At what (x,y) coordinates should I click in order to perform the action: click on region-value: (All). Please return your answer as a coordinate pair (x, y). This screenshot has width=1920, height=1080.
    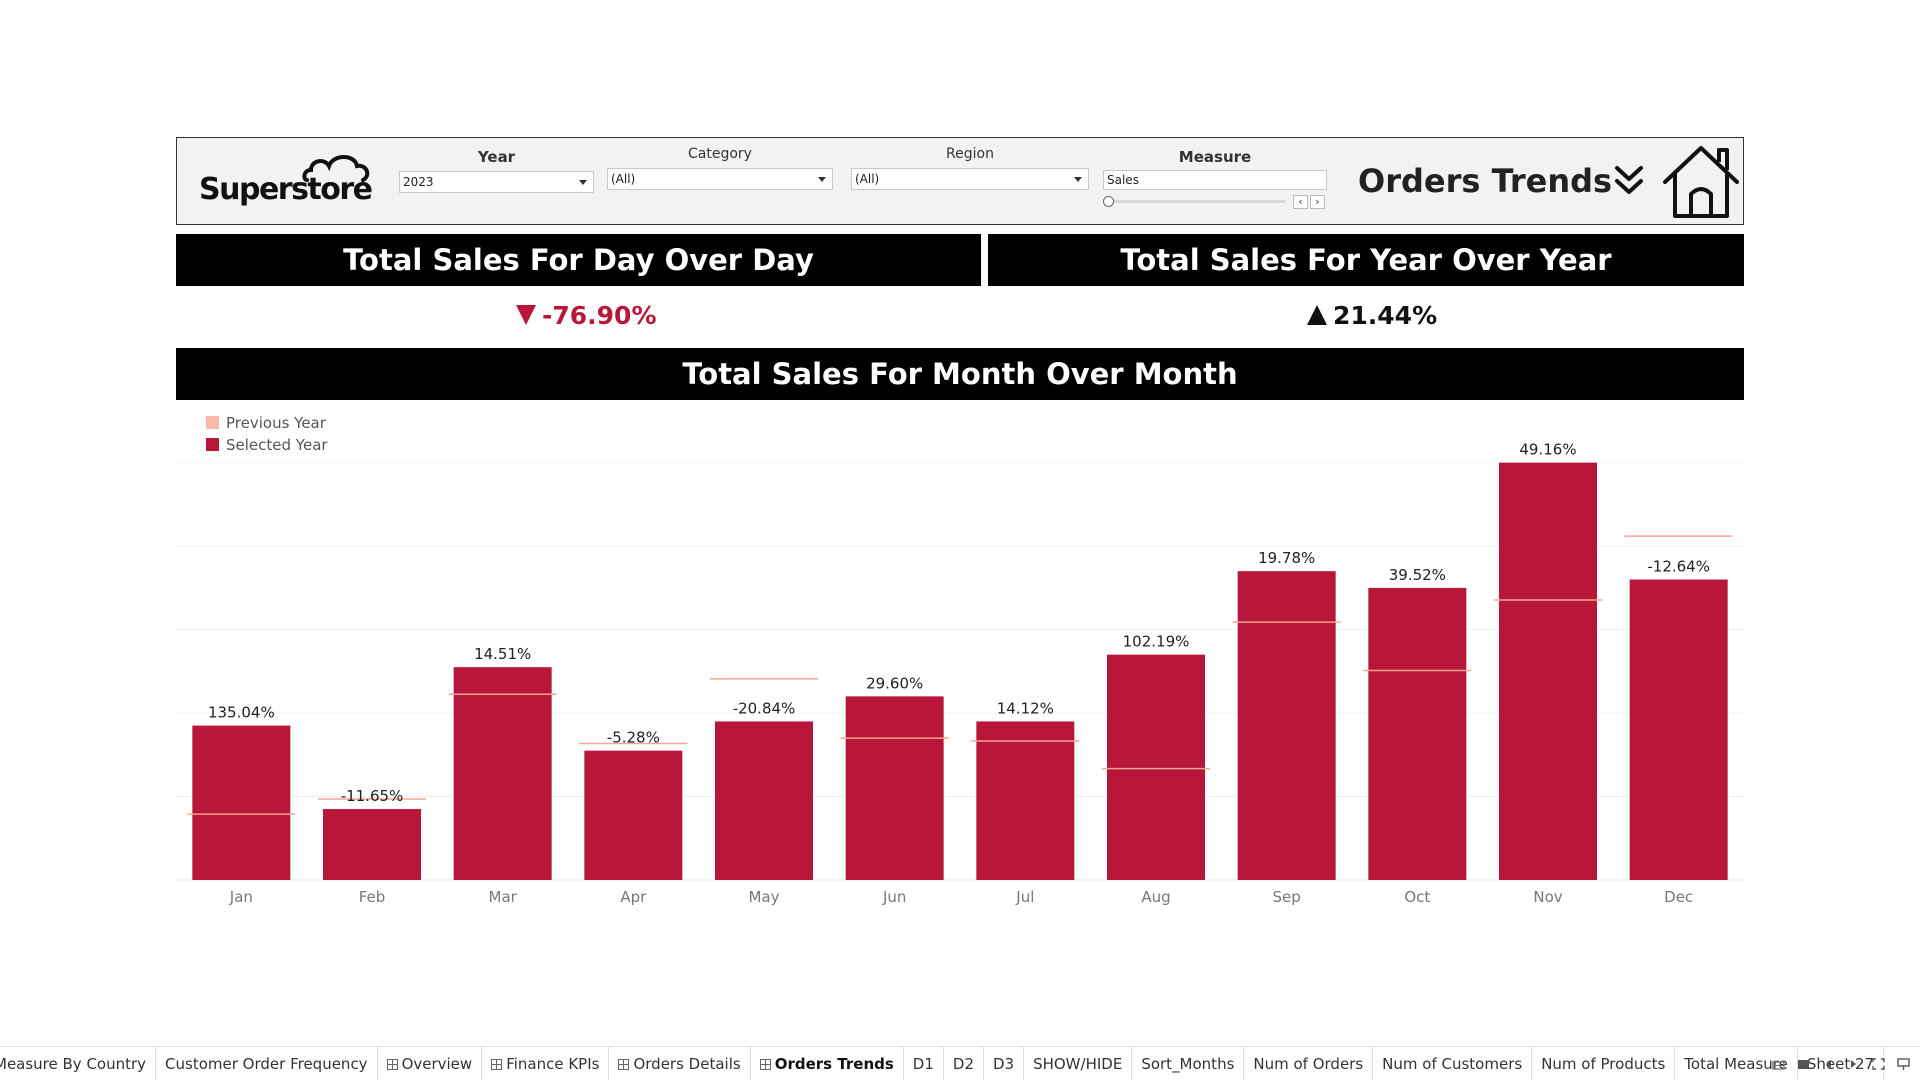
    Looking at the image, I should click on (867, 179).